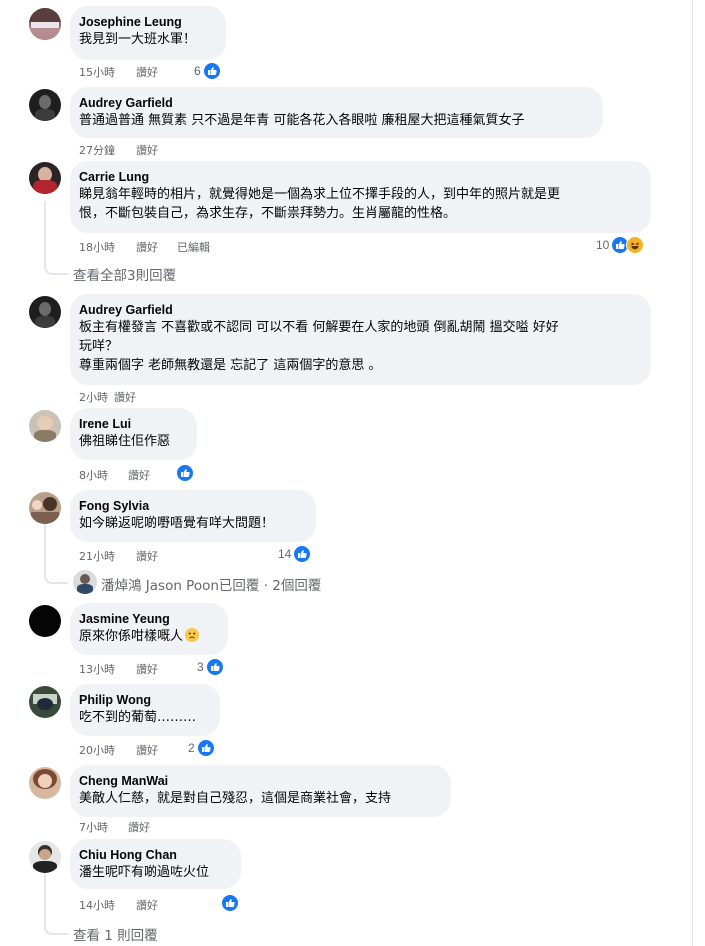 The width and height of the screenshot is (705, 946). I want to click on reaction-count: 14, so click(295, 554).